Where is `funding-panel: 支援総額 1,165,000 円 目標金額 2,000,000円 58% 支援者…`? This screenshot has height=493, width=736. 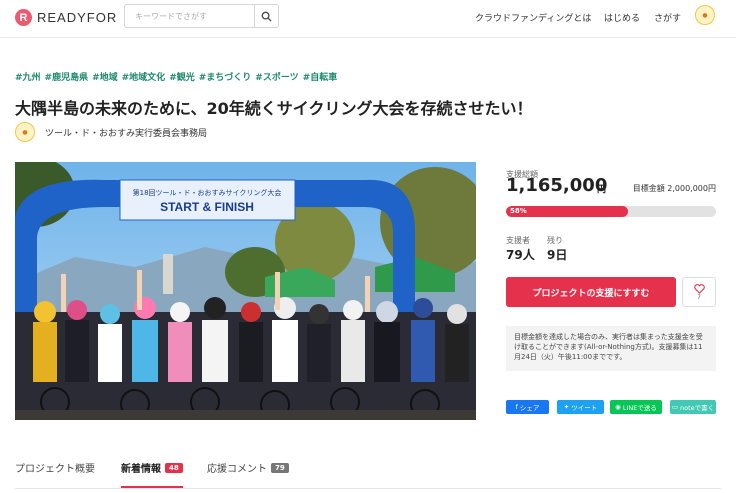 funding-panel: 支援総額 1,165,000 円 目標金額 2,000,000円 58% 支援者… is located at coordinates (611, 288).